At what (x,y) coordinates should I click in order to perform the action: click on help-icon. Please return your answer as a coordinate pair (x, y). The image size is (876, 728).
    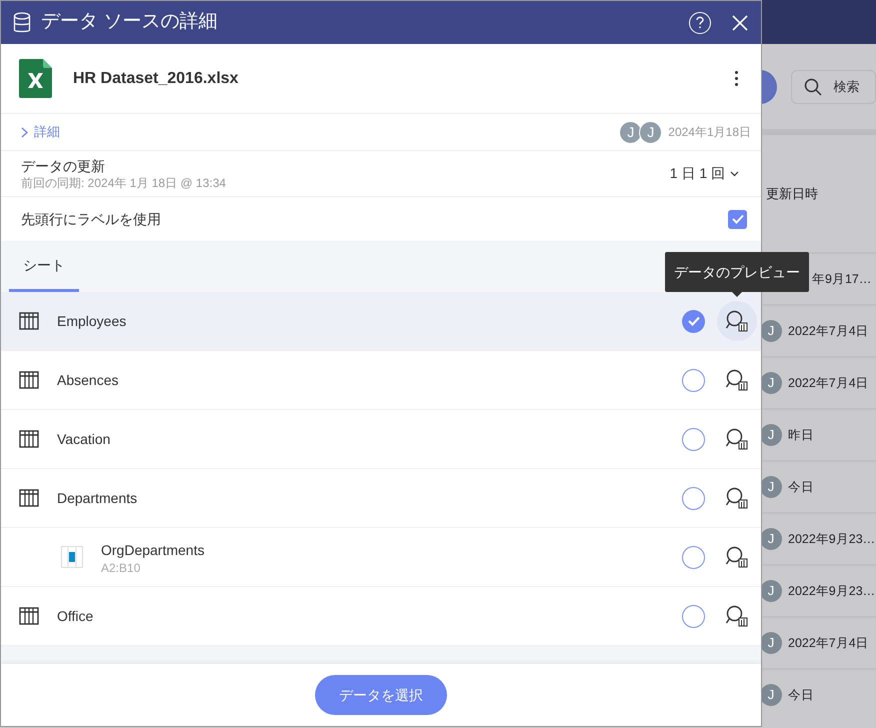
    Looking at the image, I should click on (700, 22).